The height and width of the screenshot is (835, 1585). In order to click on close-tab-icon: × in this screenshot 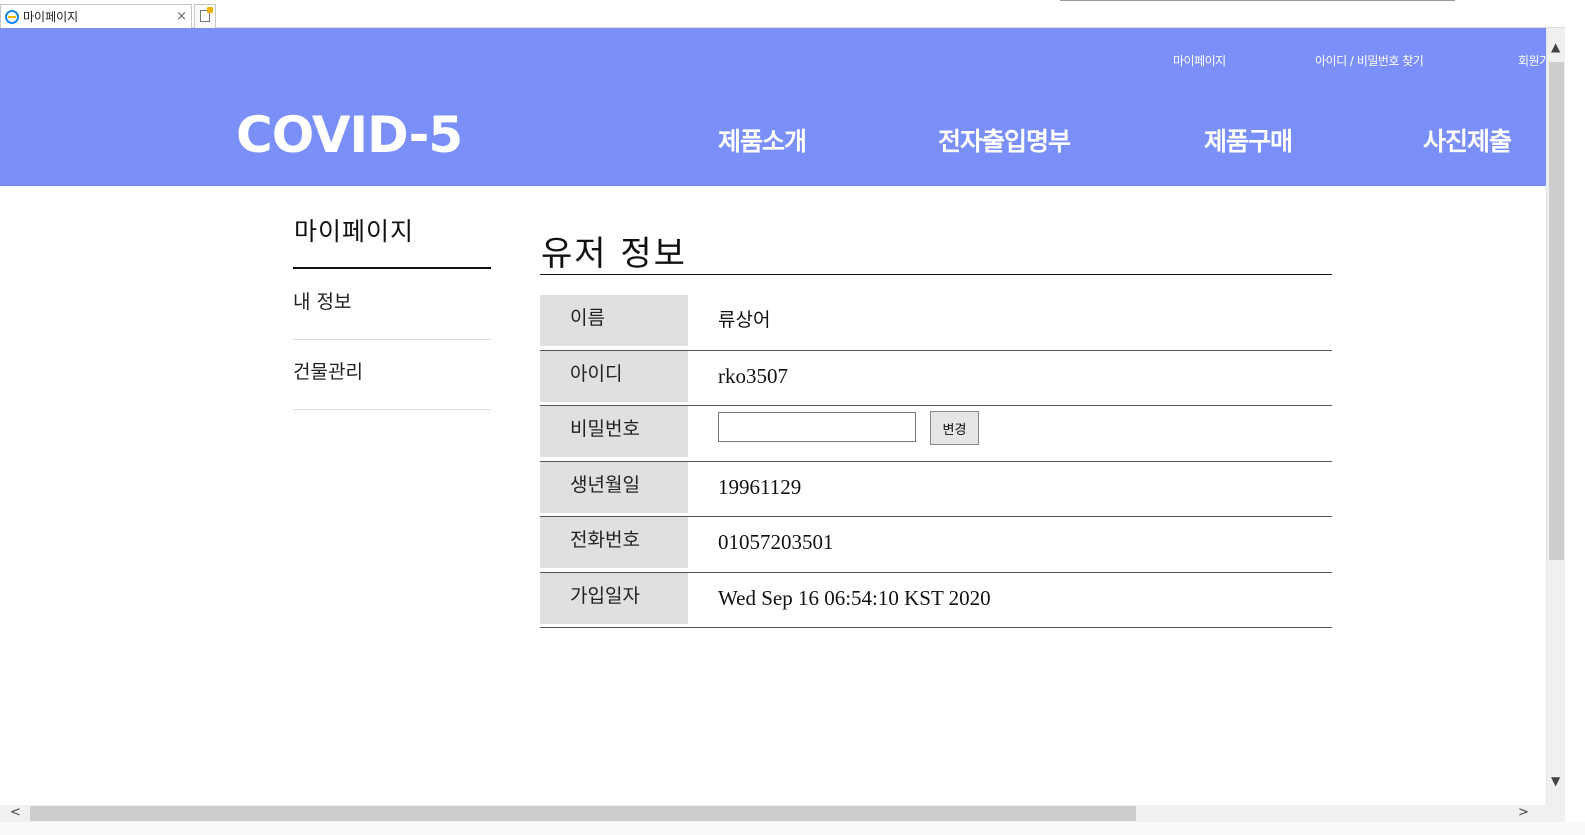, I will do `click(181, 16)`.